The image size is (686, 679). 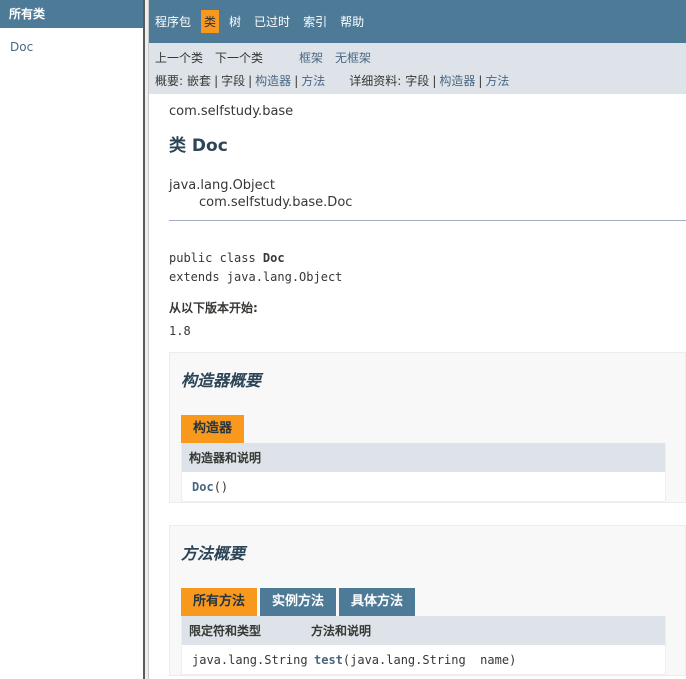 What do you see at coordinates (313, 80) in the screenshot?
I see `summary-method-link: 方法` at bounding box center [313, 80].